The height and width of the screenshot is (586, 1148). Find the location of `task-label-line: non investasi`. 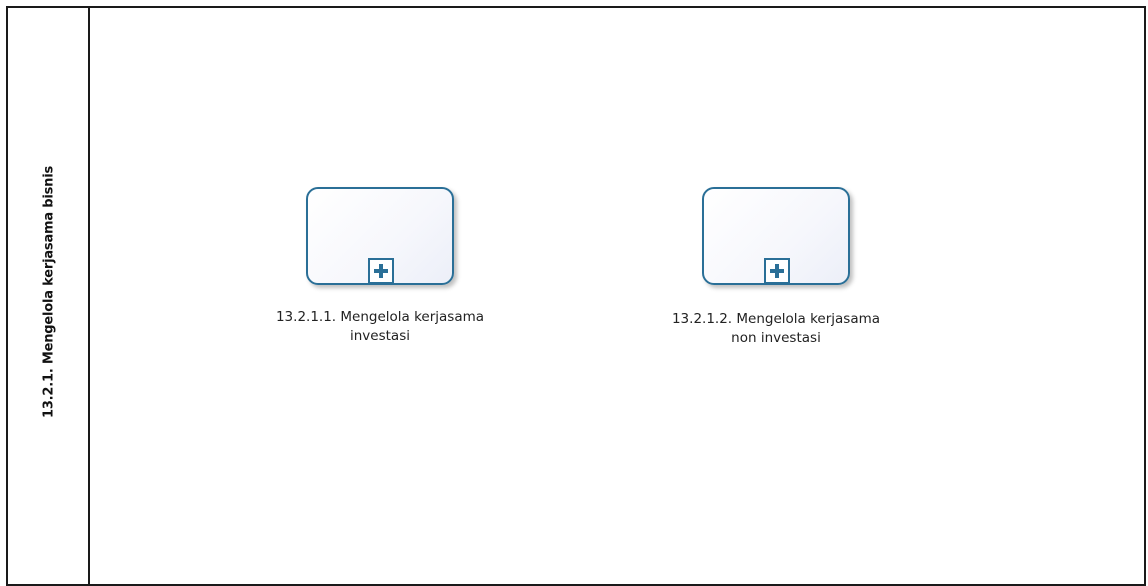

task-label-line: non investasi is located at coordinates (776, 338).